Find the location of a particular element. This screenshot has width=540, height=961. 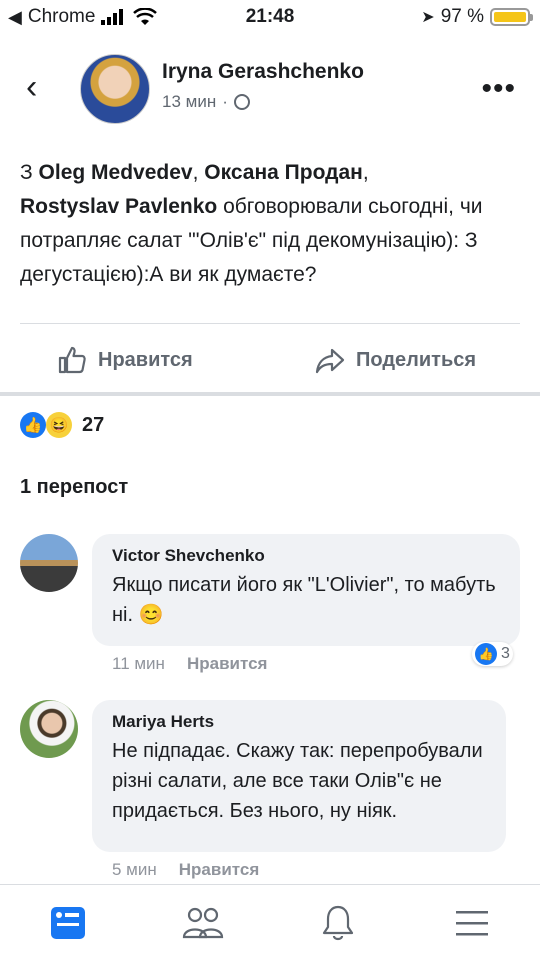

reaction-count: 27 is located at coordinates (93, 424).